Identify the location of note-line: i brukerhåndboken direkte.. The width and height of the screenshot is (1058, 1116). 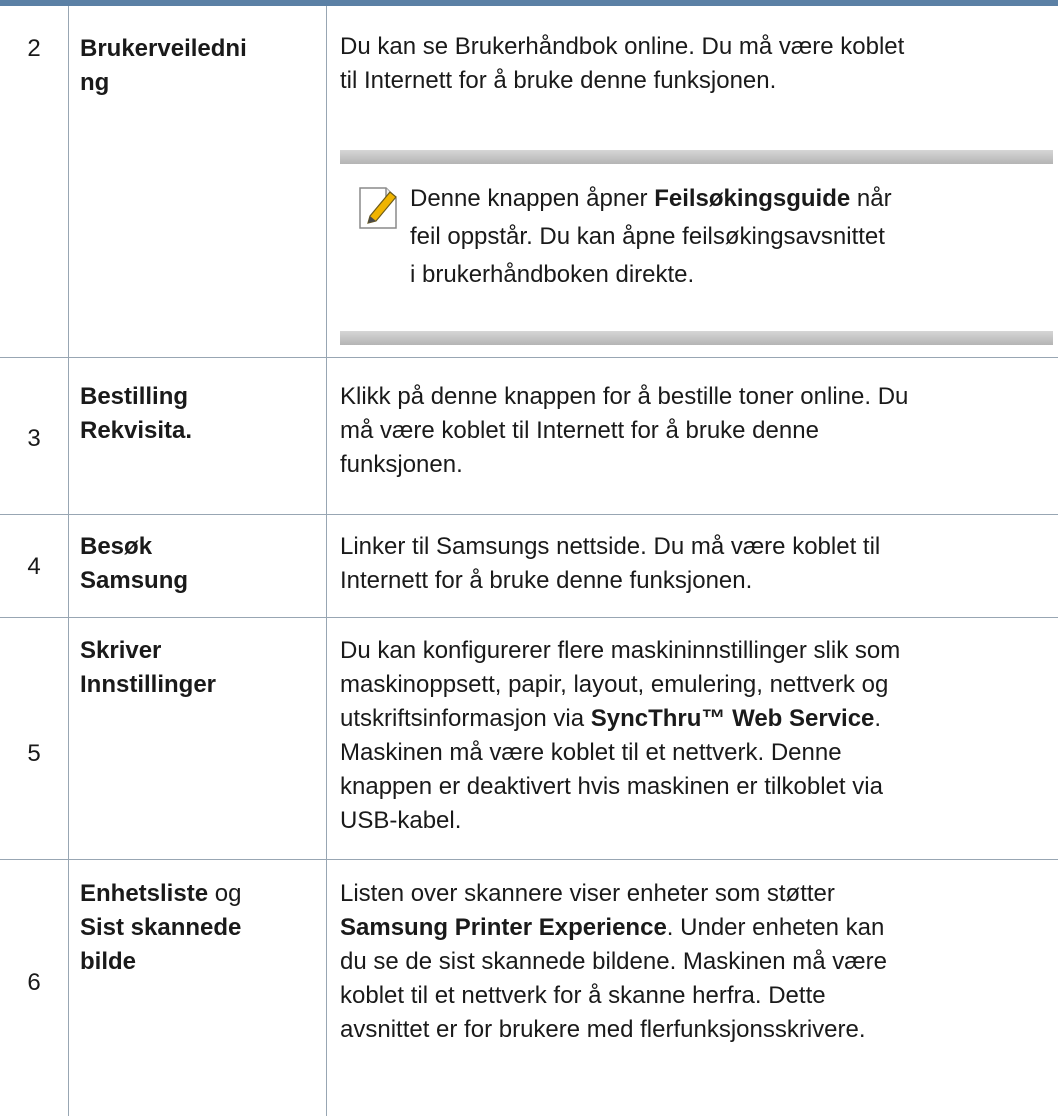
(552, 274).